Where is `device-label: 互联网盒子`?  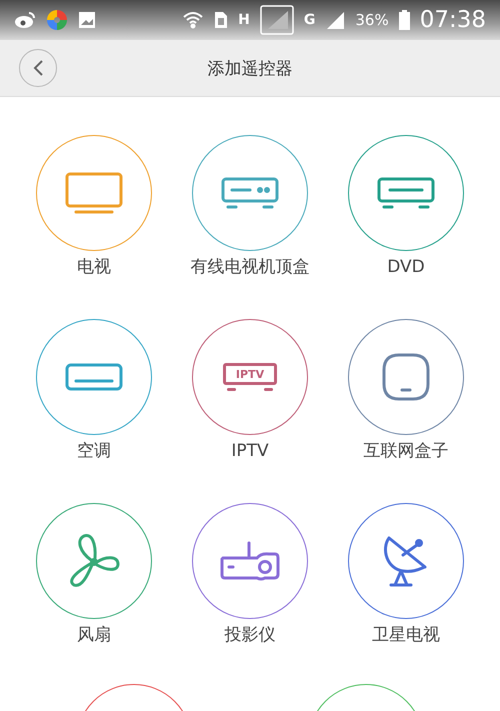
device-label: 互联网盒子 is located at coordinates (406, 451).